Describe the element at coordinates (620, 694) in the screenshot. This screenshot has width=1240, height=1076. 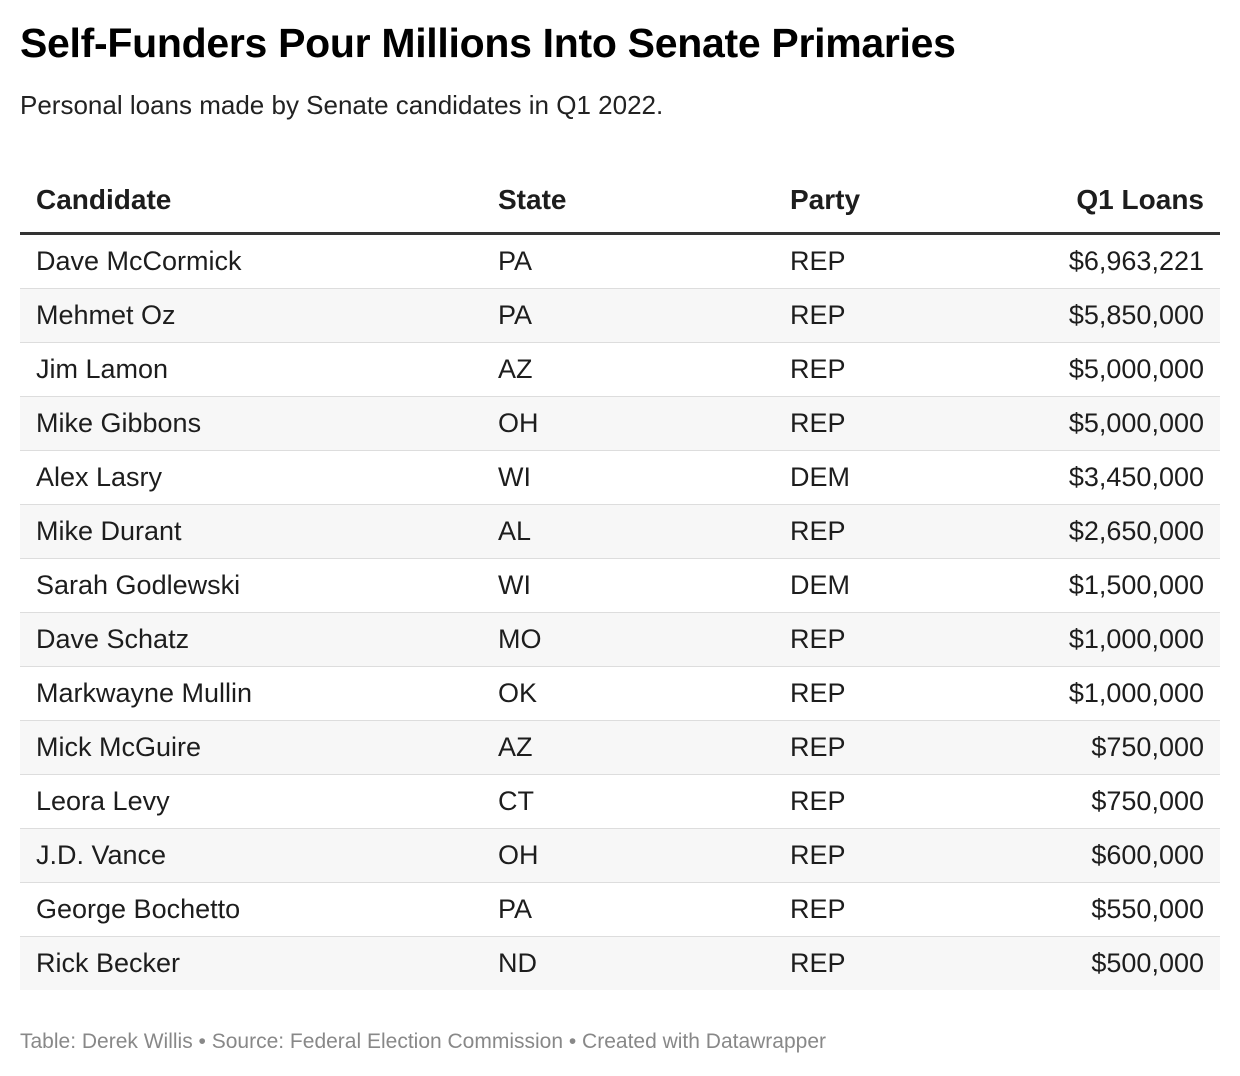
I see `table-row: Markwayne Mullin OK REP $1,000,000` at that location.